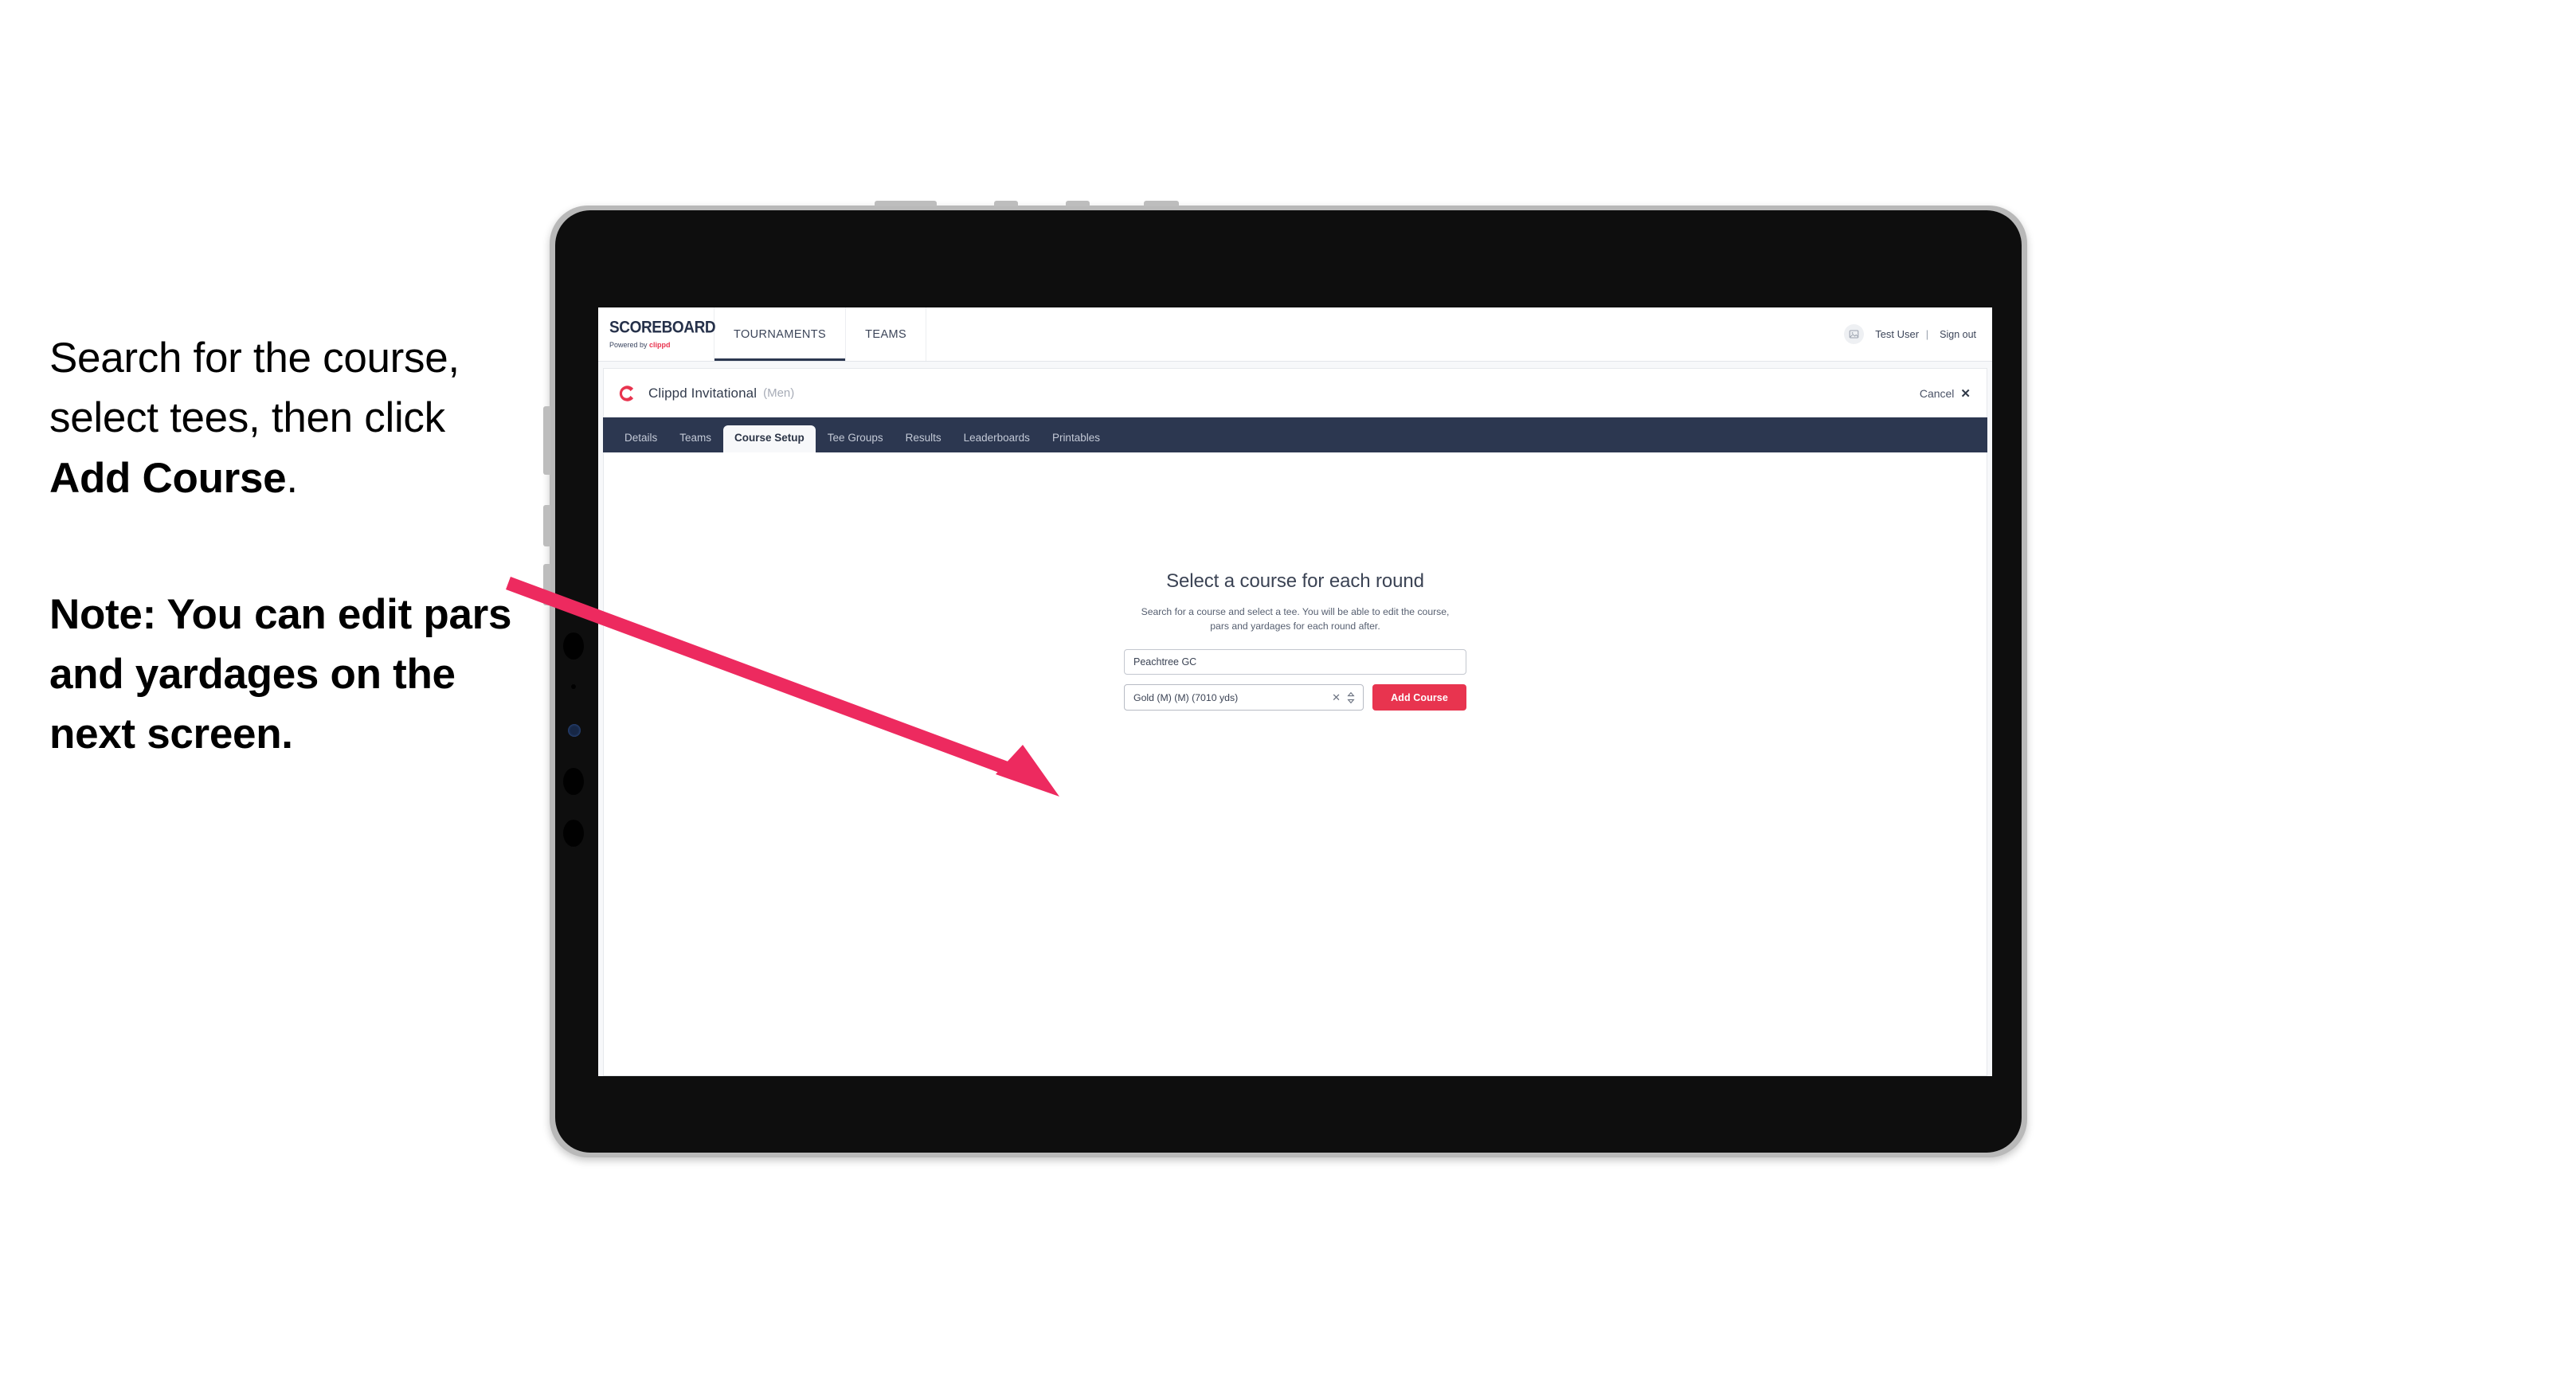  I want to click on logo-tagline-prefix: Powered by, so click(629, 345).